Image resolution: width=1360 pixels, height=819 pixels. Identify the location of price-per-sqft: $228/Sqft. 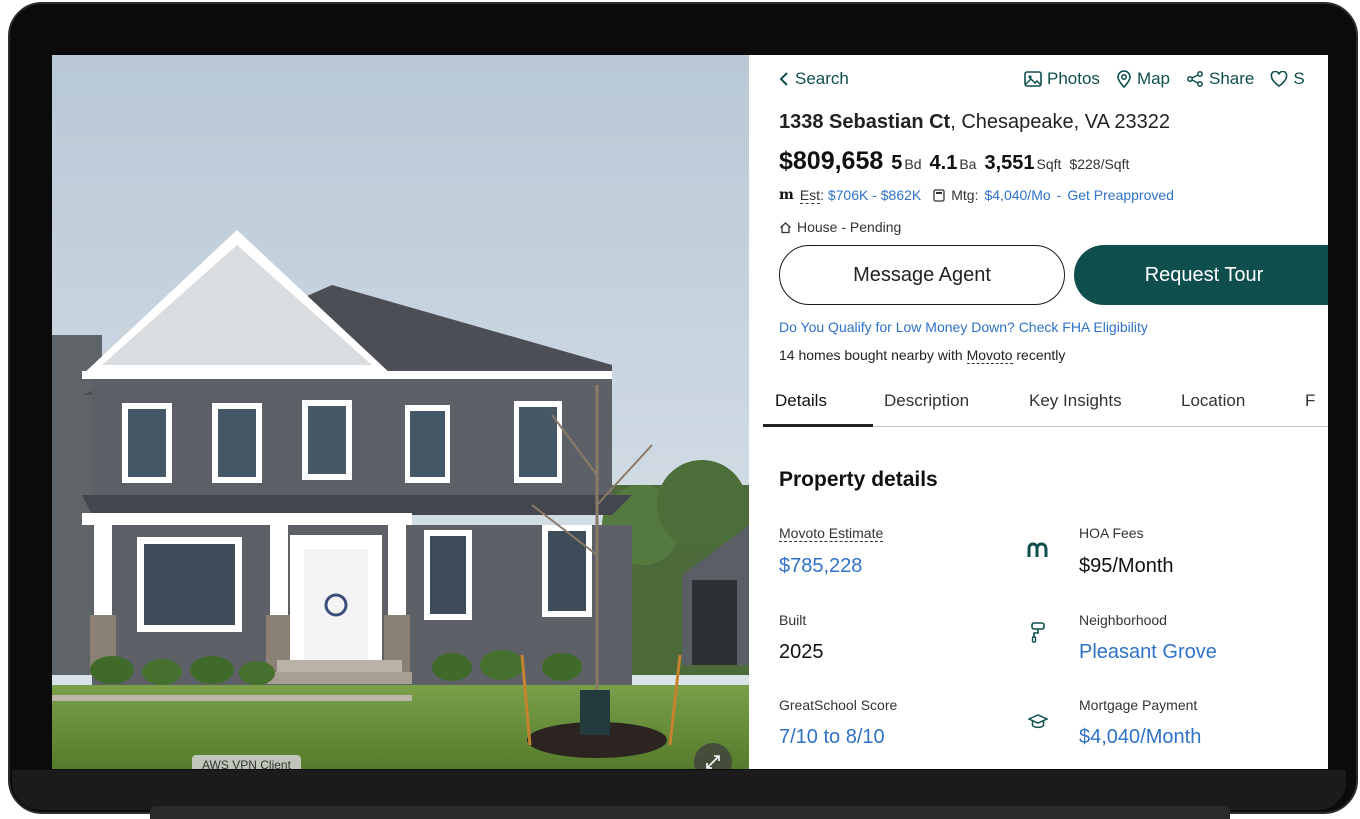
(1099, 164).